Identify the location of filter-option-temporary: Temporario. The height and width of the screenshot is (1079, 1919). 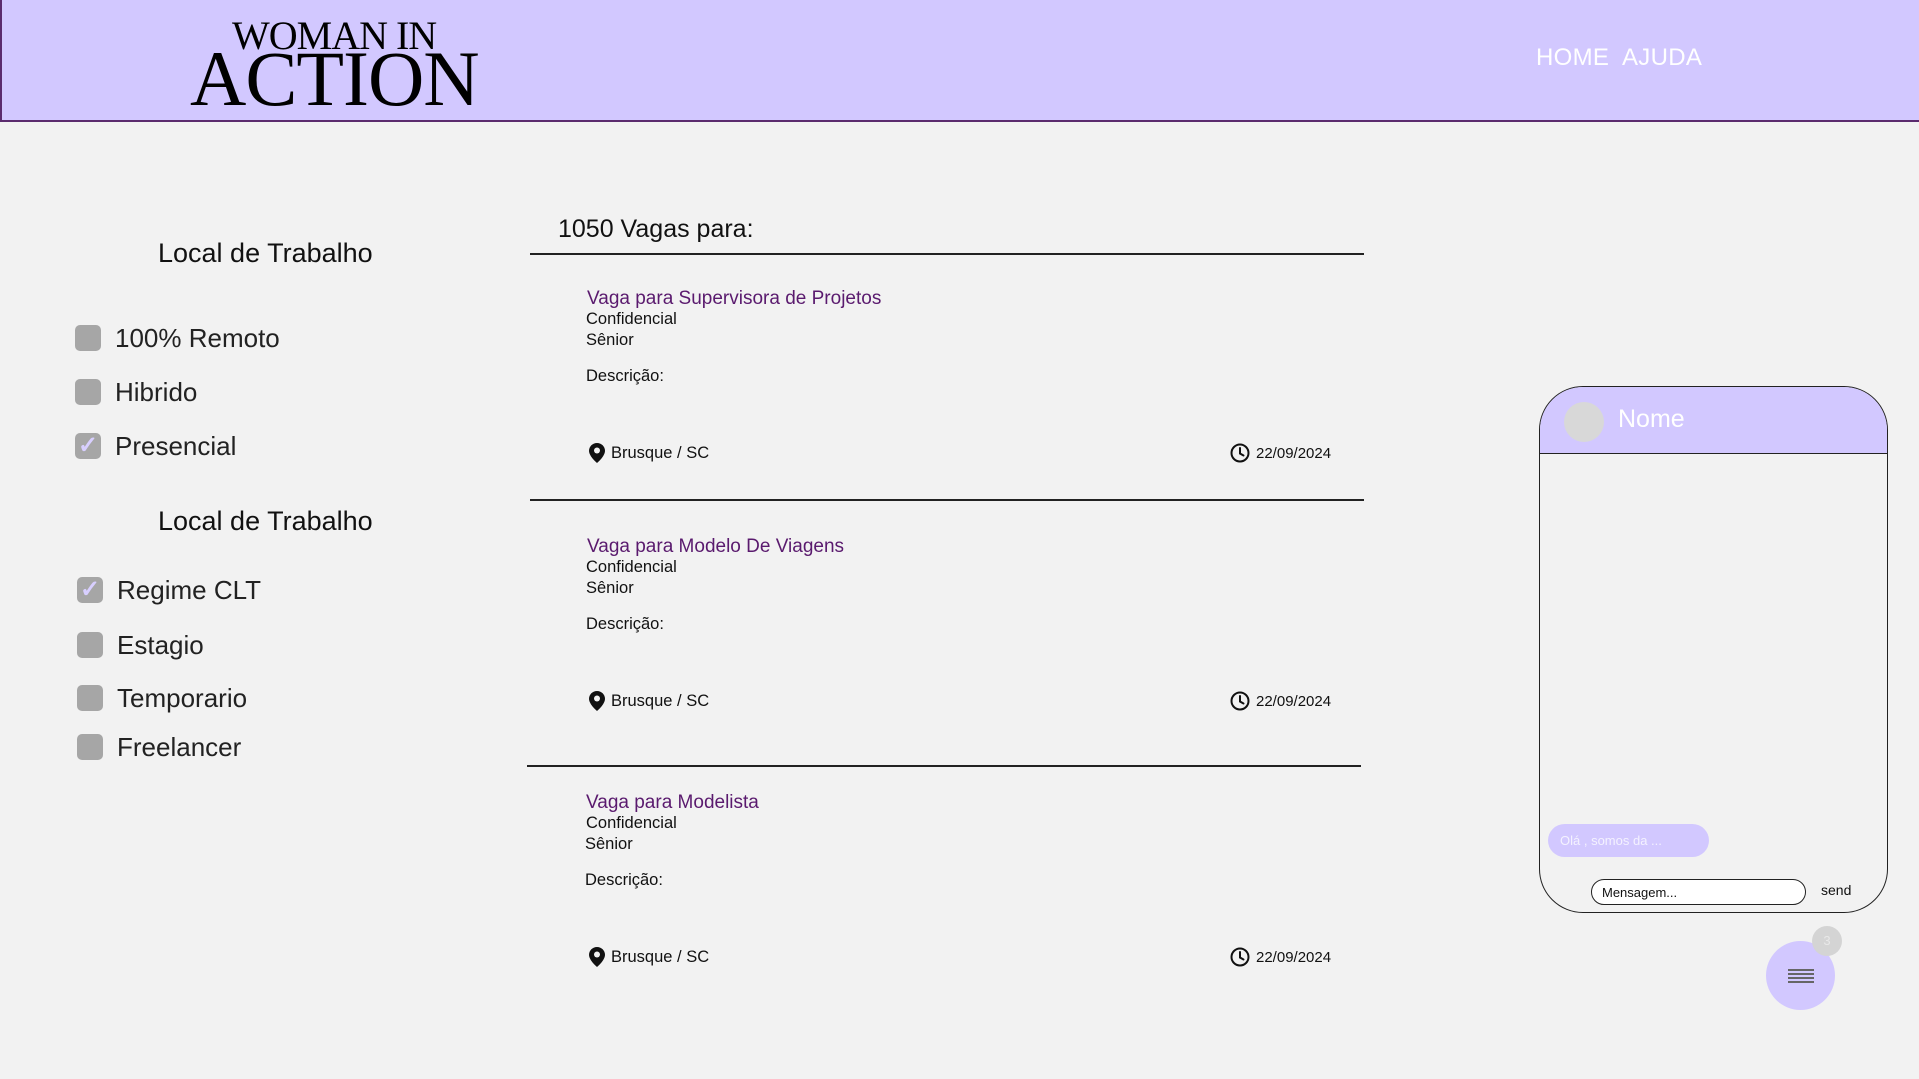
(162, 698).